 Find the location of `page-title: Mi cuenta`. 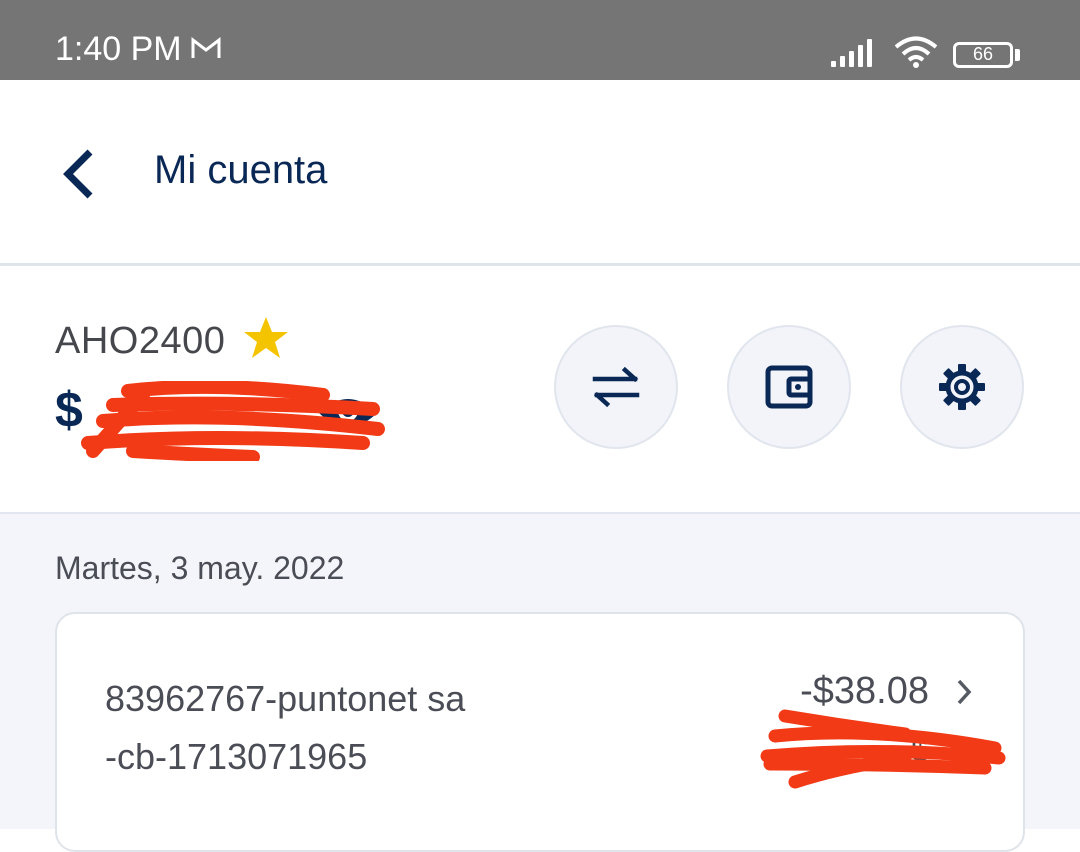

page-title: Mi cuenta is located at coordinates (241, 170).